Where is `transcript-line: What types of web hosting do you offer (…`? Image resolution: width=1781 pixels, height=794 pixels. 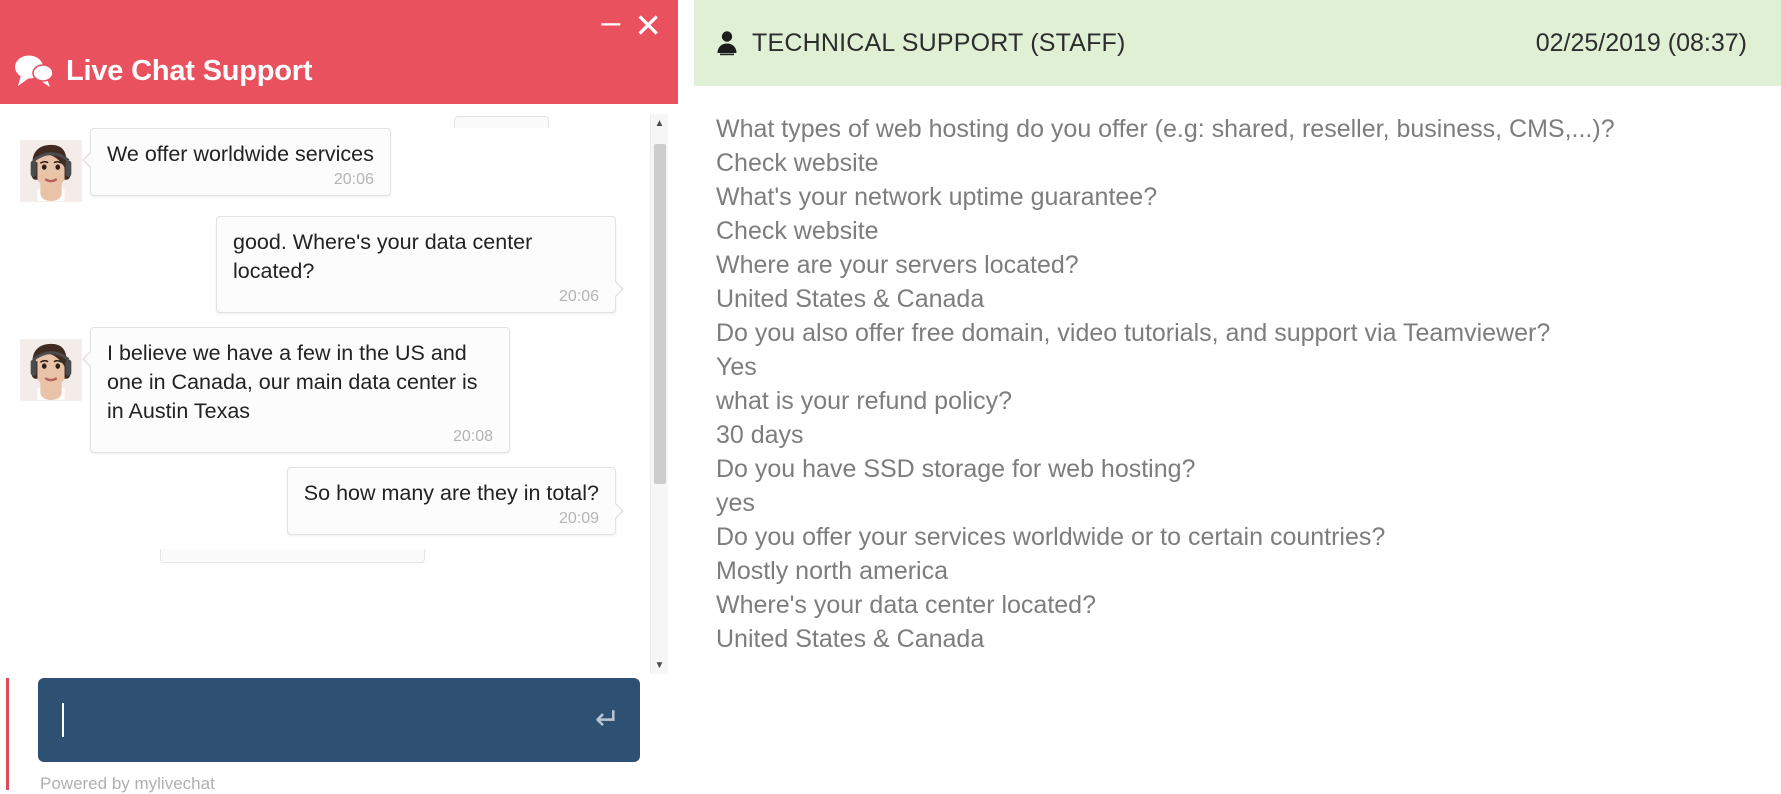
transcript-line: What types of web hosting do you offer (… is located at coordinates (1165, 129).